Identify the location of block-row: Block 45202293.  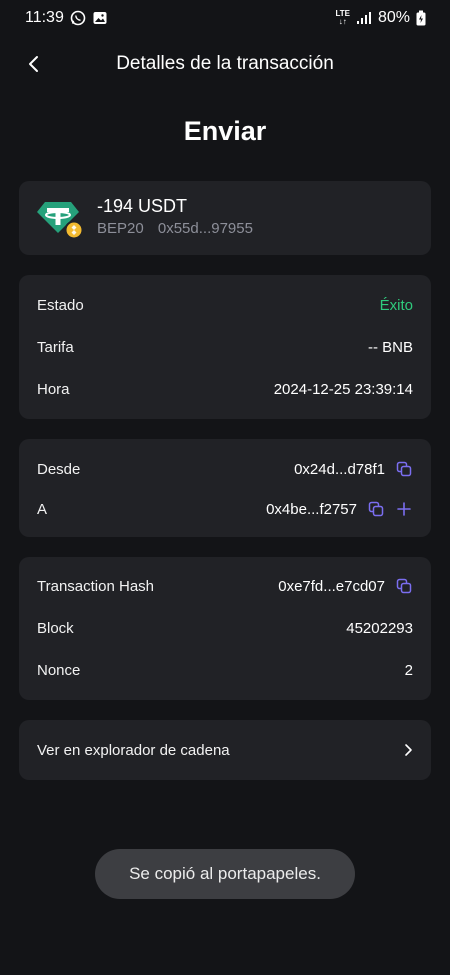
(225, 628).